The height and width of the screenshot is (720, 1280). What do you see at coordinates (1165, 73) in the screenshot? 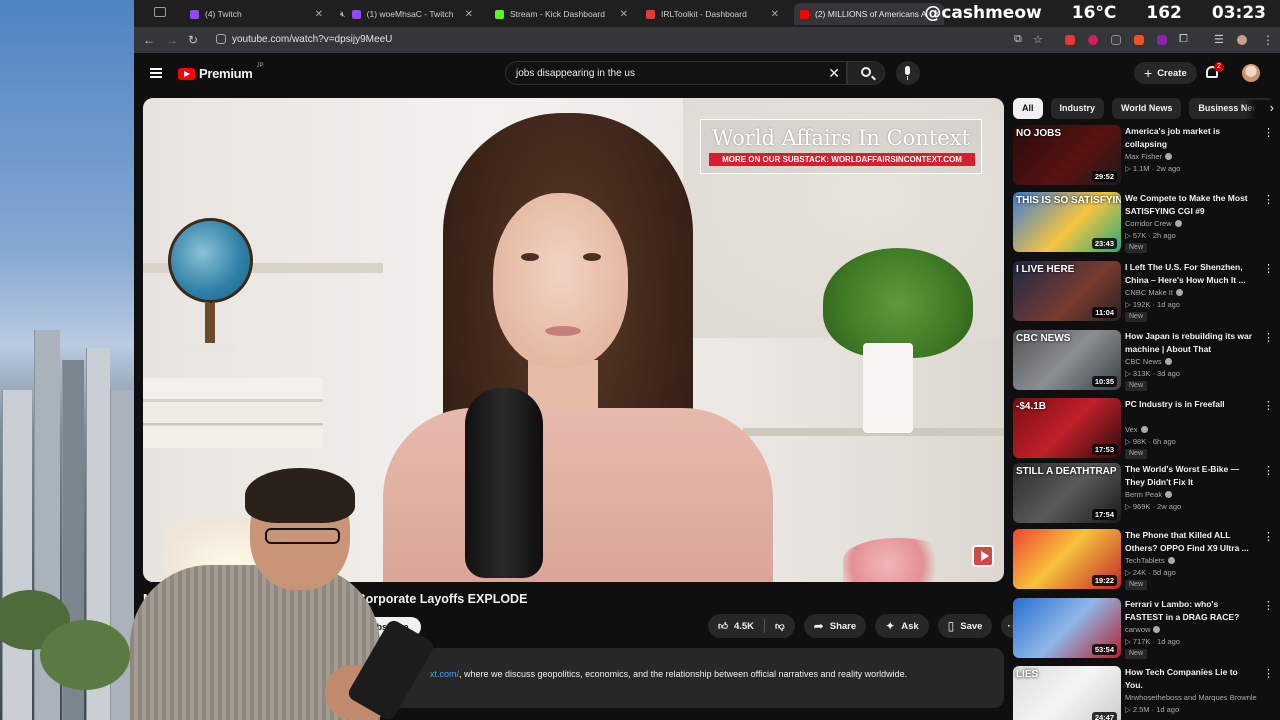
I see `create-button: + Create` at bounding box center [1165, 73].